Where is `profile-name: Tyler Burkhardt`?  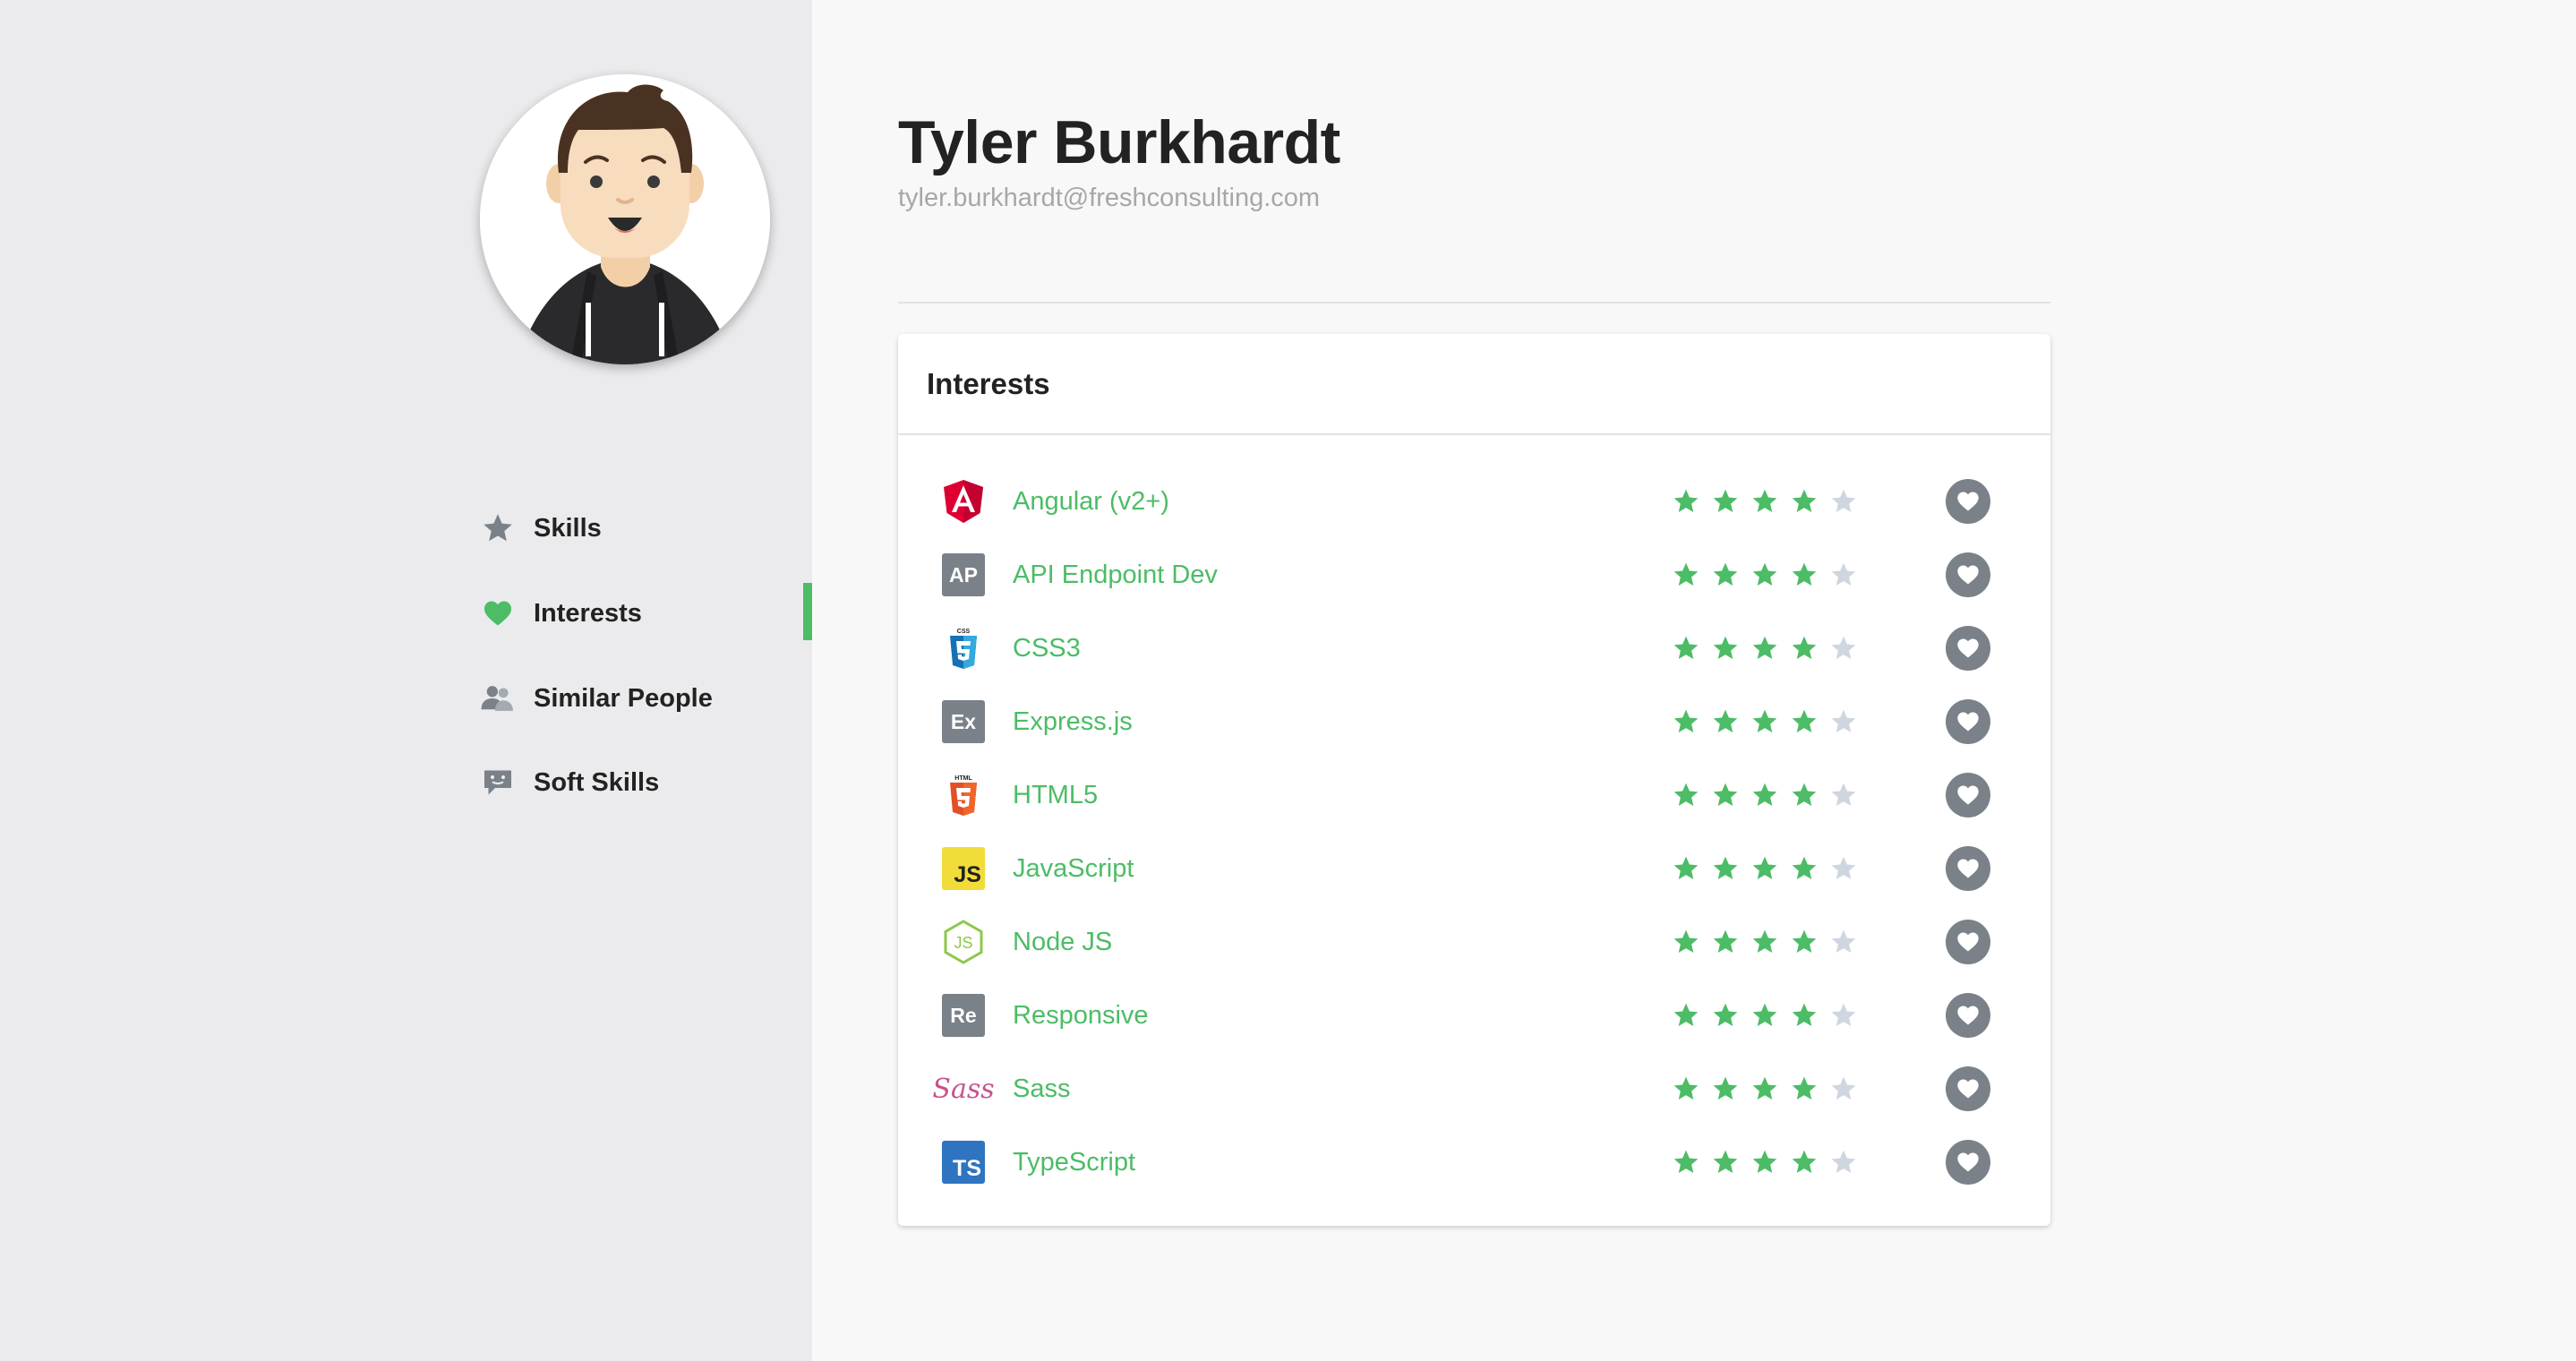
profile-name: Tyler Burkhardt is located at coordinates (1119, 142).